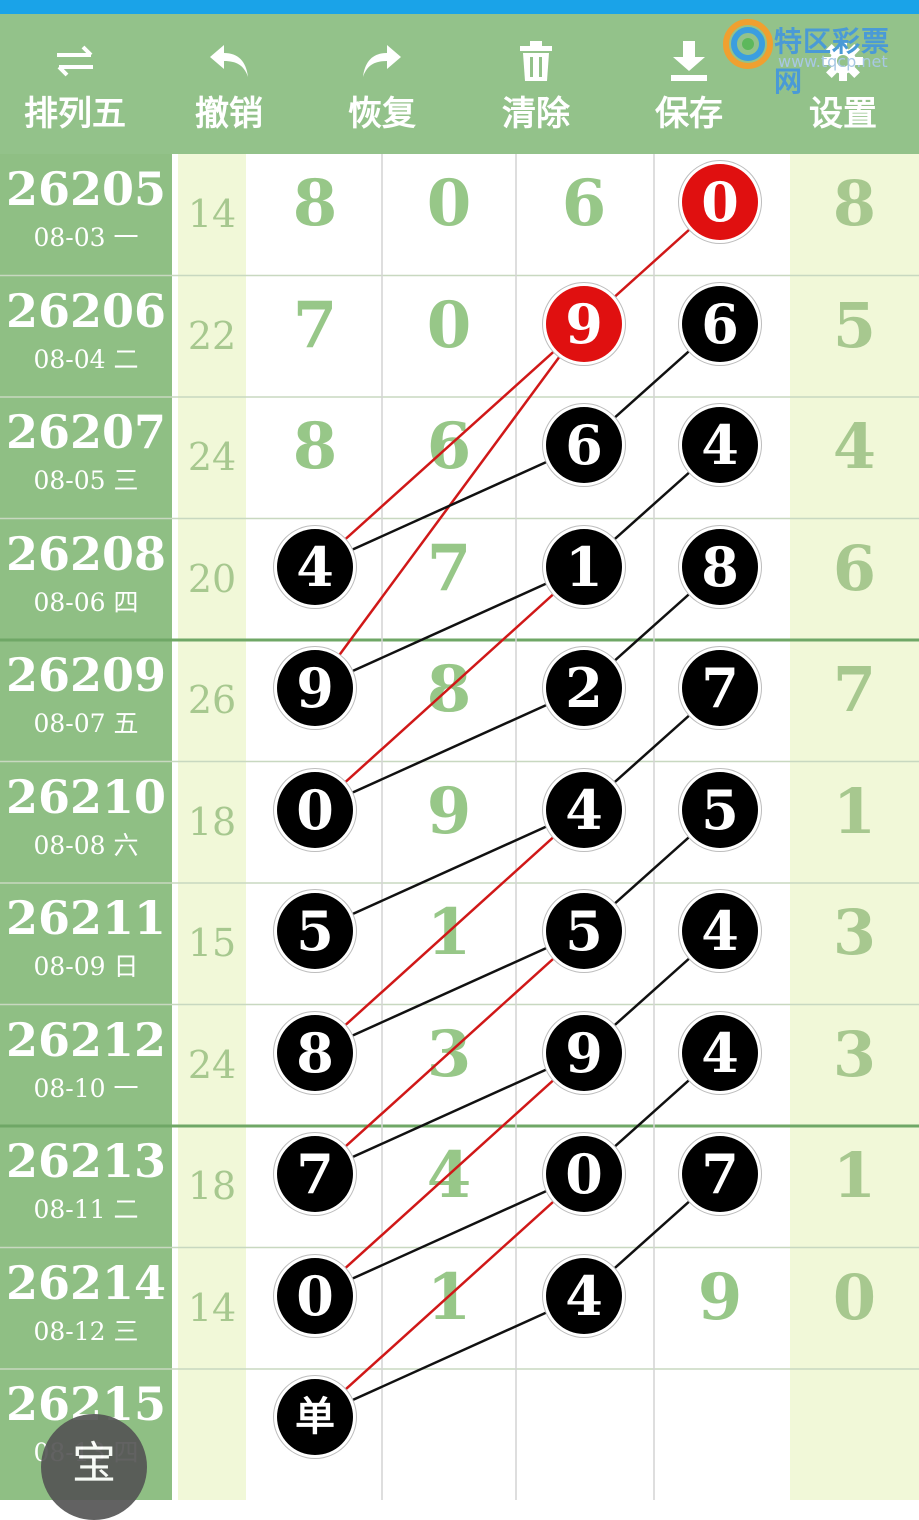 This screenshot has width=919, height=1520. I want to click on swap-arrows-icon, so click(75, 61).